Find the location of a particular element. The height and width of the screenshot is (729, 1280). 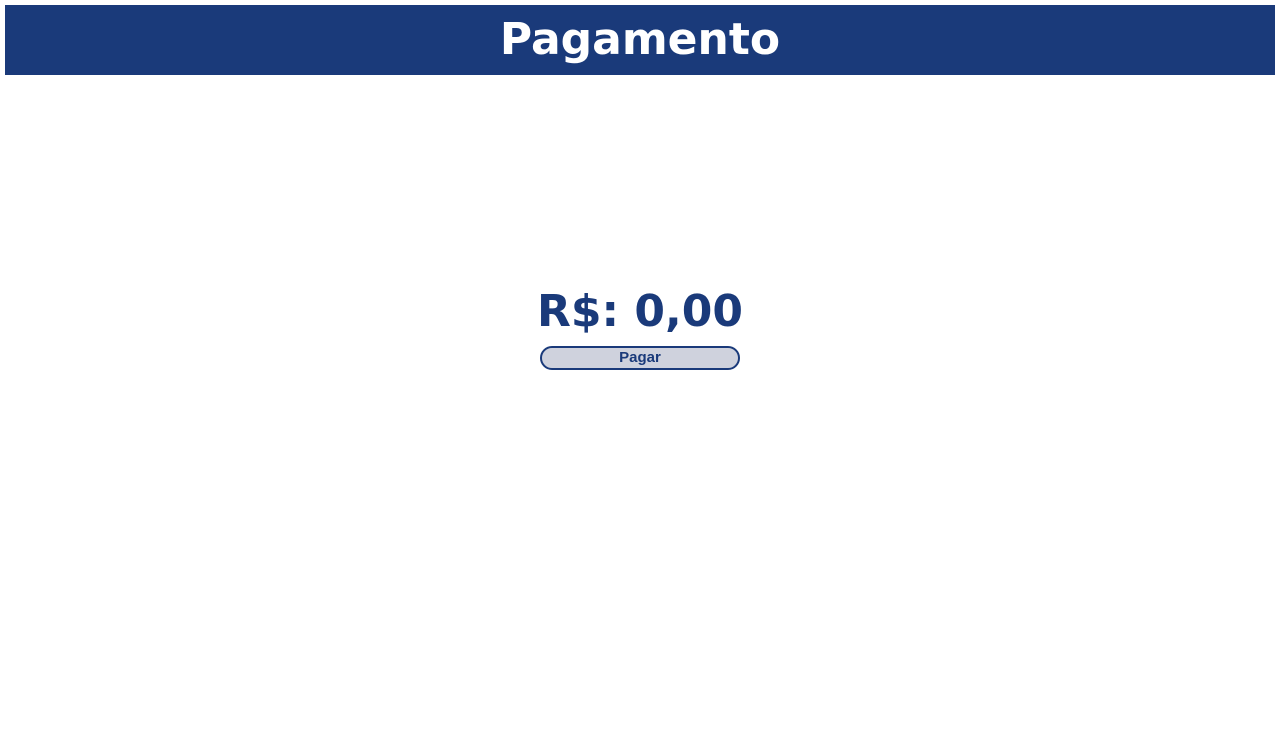

page-header: Pagamento is located at coordinates (640, 40).